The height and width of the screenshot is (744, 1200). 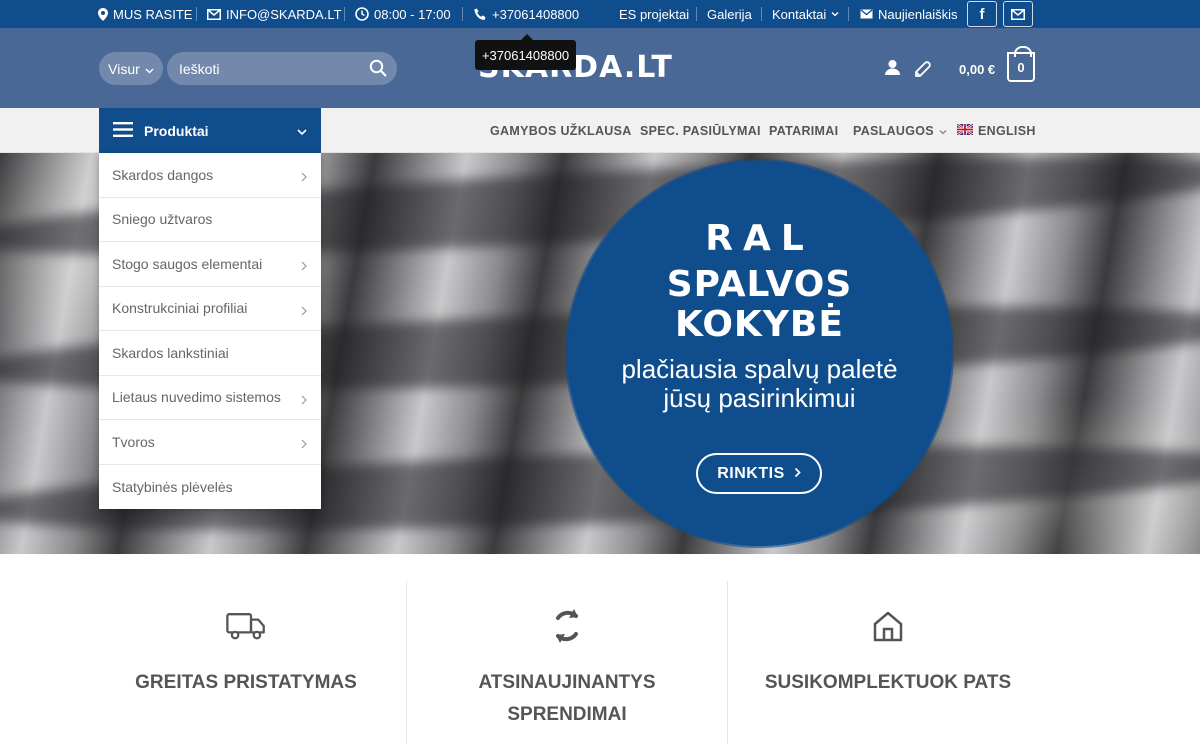 I want to click on nav-label: ENGLISH, so click(x=1007, y=130).